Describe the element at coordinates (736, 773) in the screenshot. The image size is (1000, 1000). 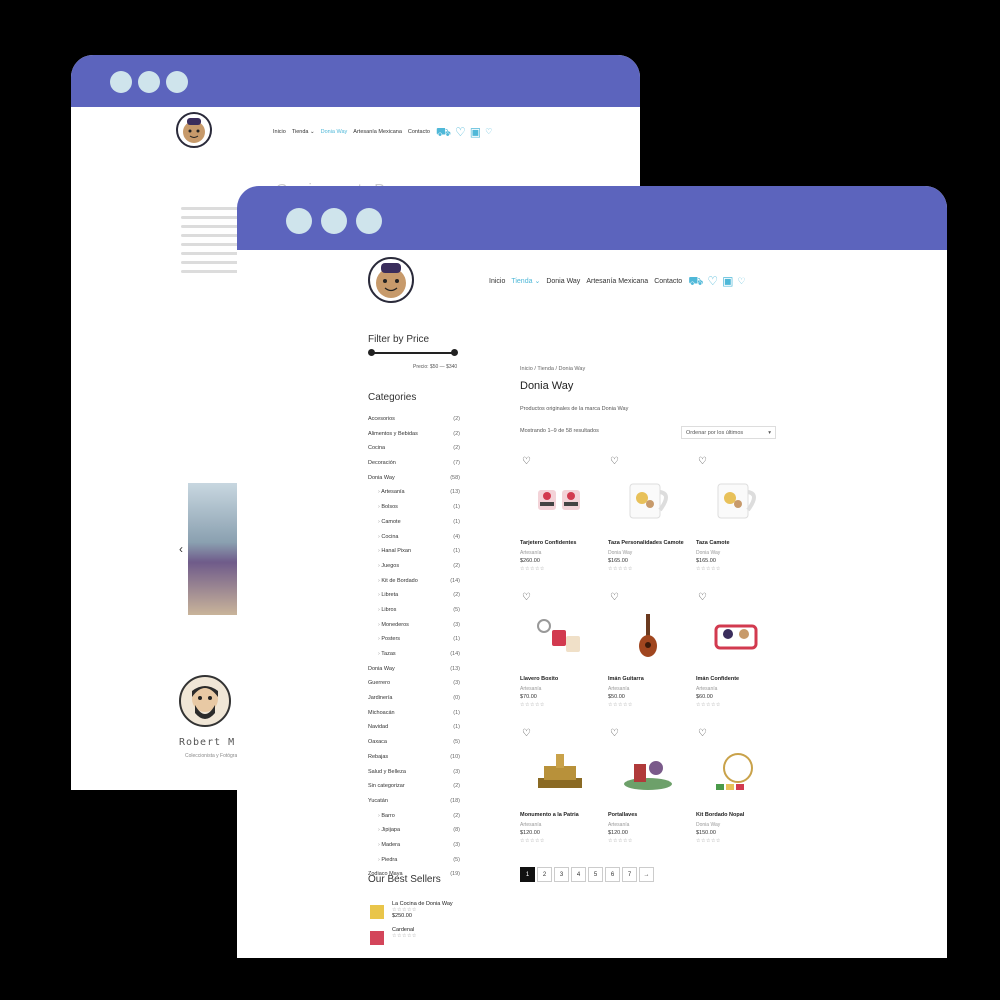
I see `embroidery-kit-image` at that location.